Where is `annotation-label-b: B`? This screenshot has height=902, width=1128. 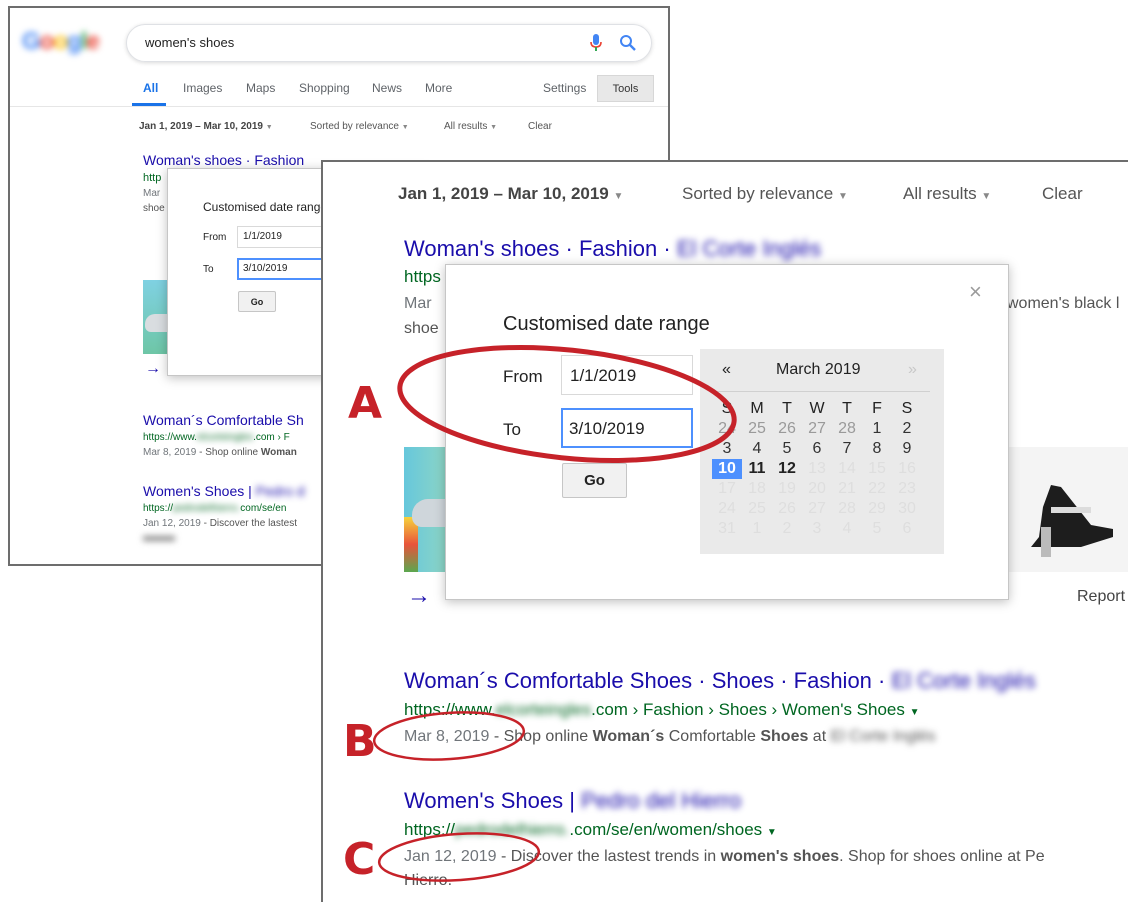 annotation-label-b: B is located at coordinates (360, 741).